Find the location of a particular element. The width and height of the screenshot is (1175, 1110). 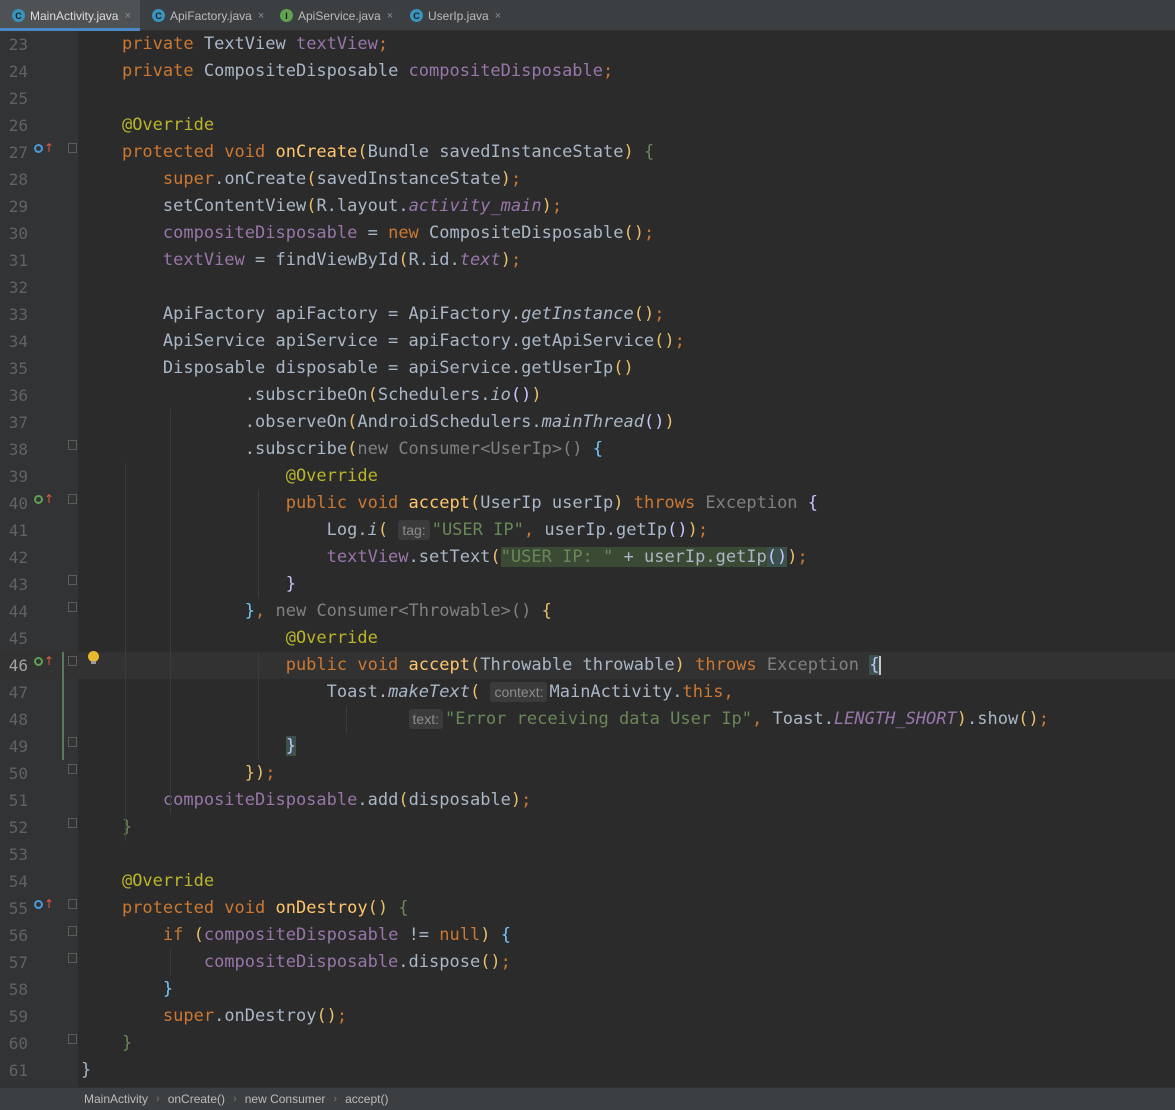

code-line: 59 super.onDestroy(); is located at coordinates (587, 1016).